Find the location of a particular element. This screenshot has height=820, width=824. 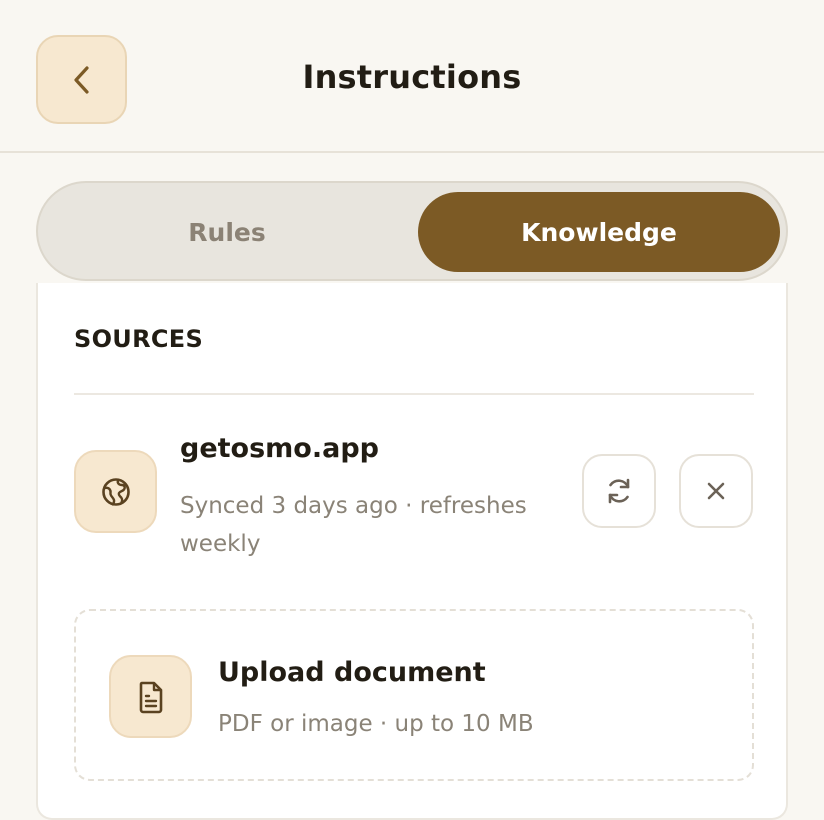

section-divider is located at coordinates (414, 394).